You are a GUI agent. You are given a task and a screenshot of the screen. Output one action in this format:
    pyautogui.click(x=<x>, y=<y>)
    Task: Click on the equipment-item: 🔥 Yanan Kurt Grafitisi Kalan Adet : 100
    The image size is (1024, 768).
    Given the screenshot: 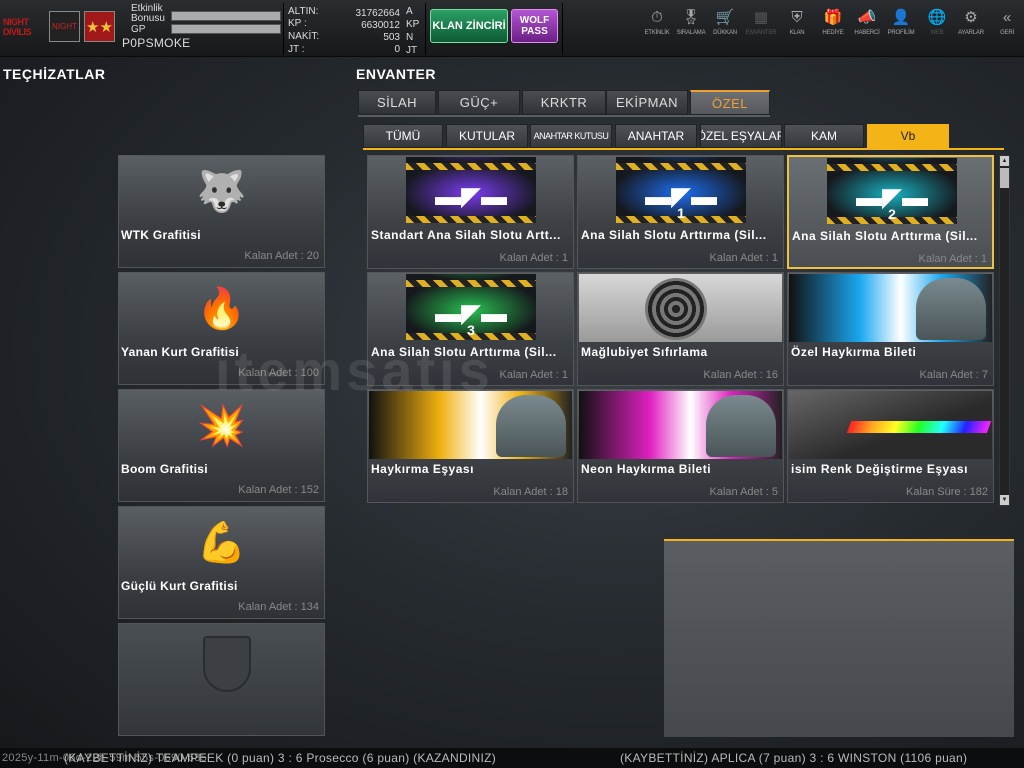 What is the action you would take?
    pyautogui.click(x=221, y=328)
    